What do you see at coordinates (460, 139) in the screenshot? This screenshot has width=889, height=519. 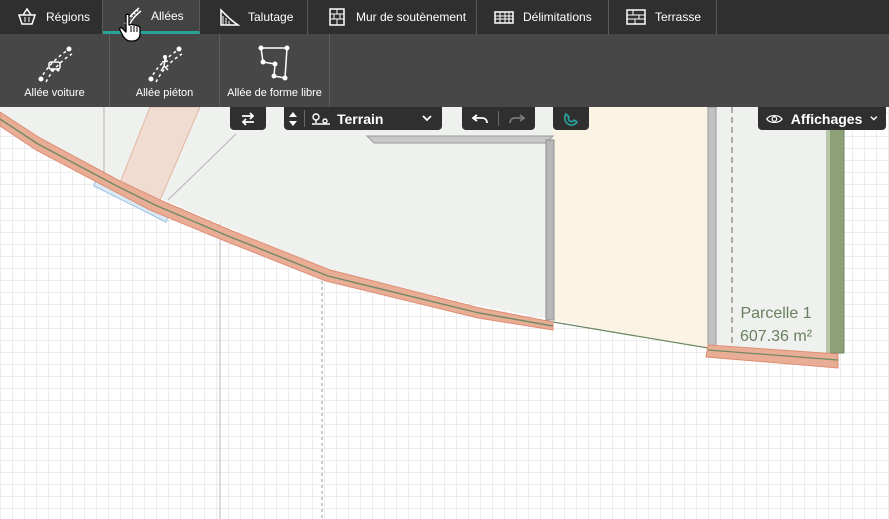 I see `retaining-wall-top` at bounding box center [460, 139].